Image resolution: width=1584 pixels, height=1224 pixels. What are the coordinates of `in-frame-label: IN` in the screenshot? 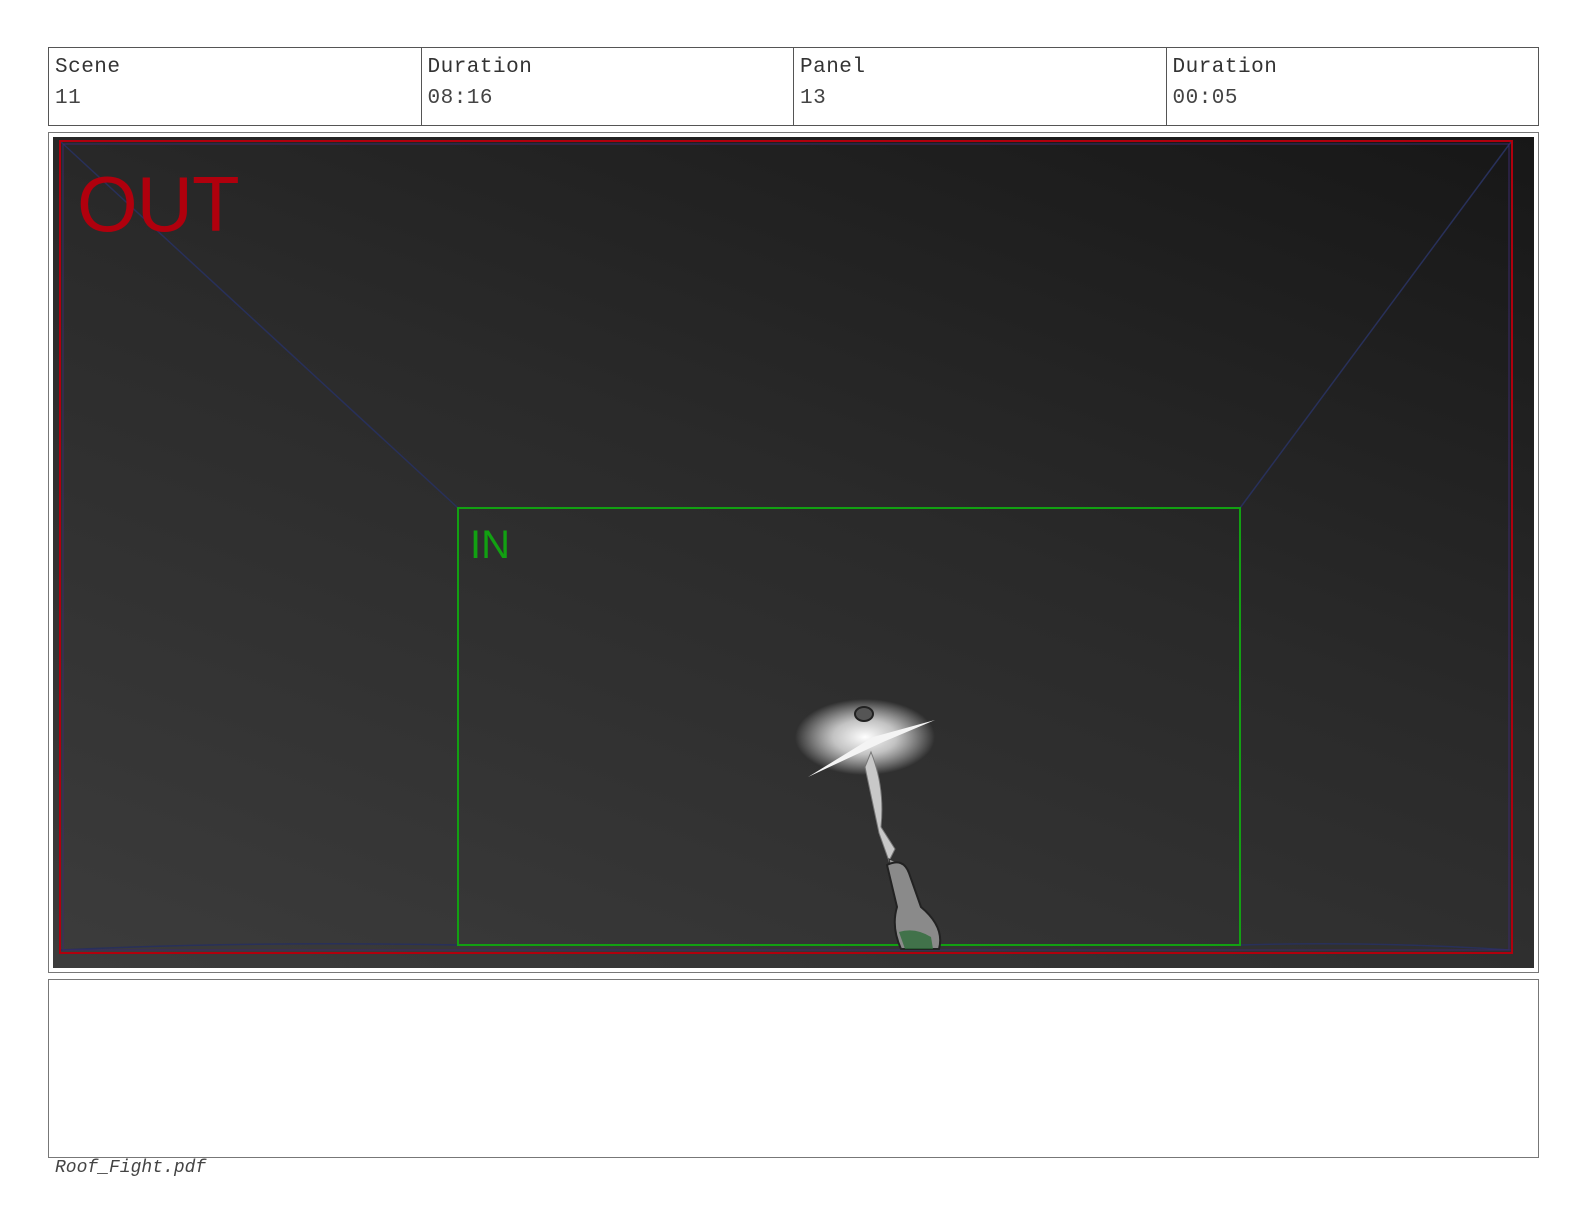 It's located at (490, 545).